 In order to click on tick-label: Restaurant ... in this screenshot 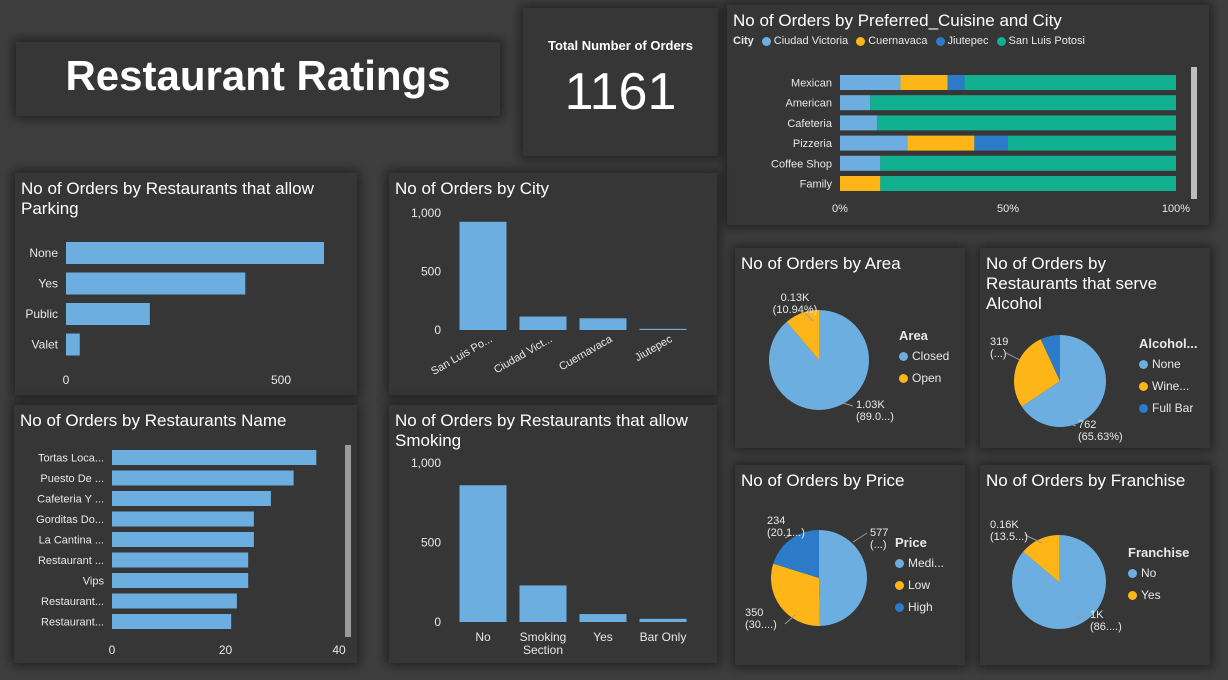, I will do `click(71, 561)`.